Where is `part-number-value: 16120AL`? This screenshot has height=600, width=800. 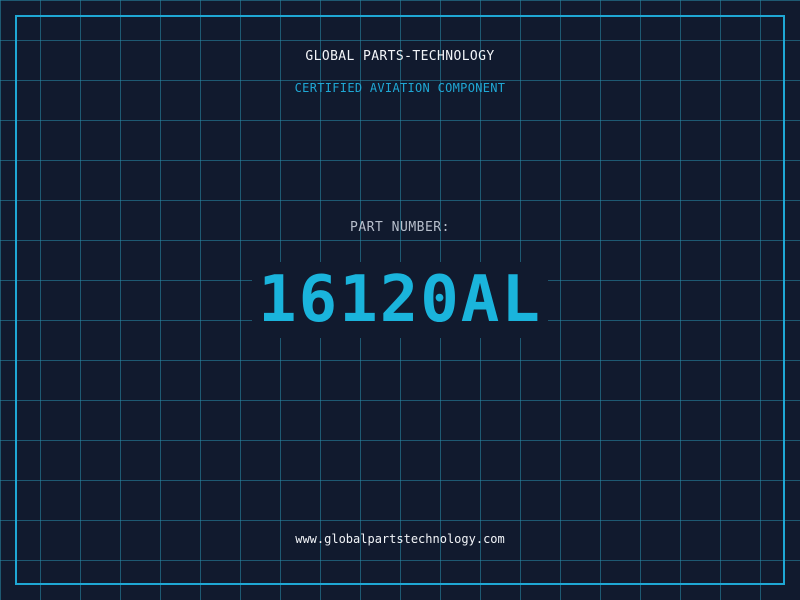
part-number-value: 16120AL is located at coordinates (400, 300).